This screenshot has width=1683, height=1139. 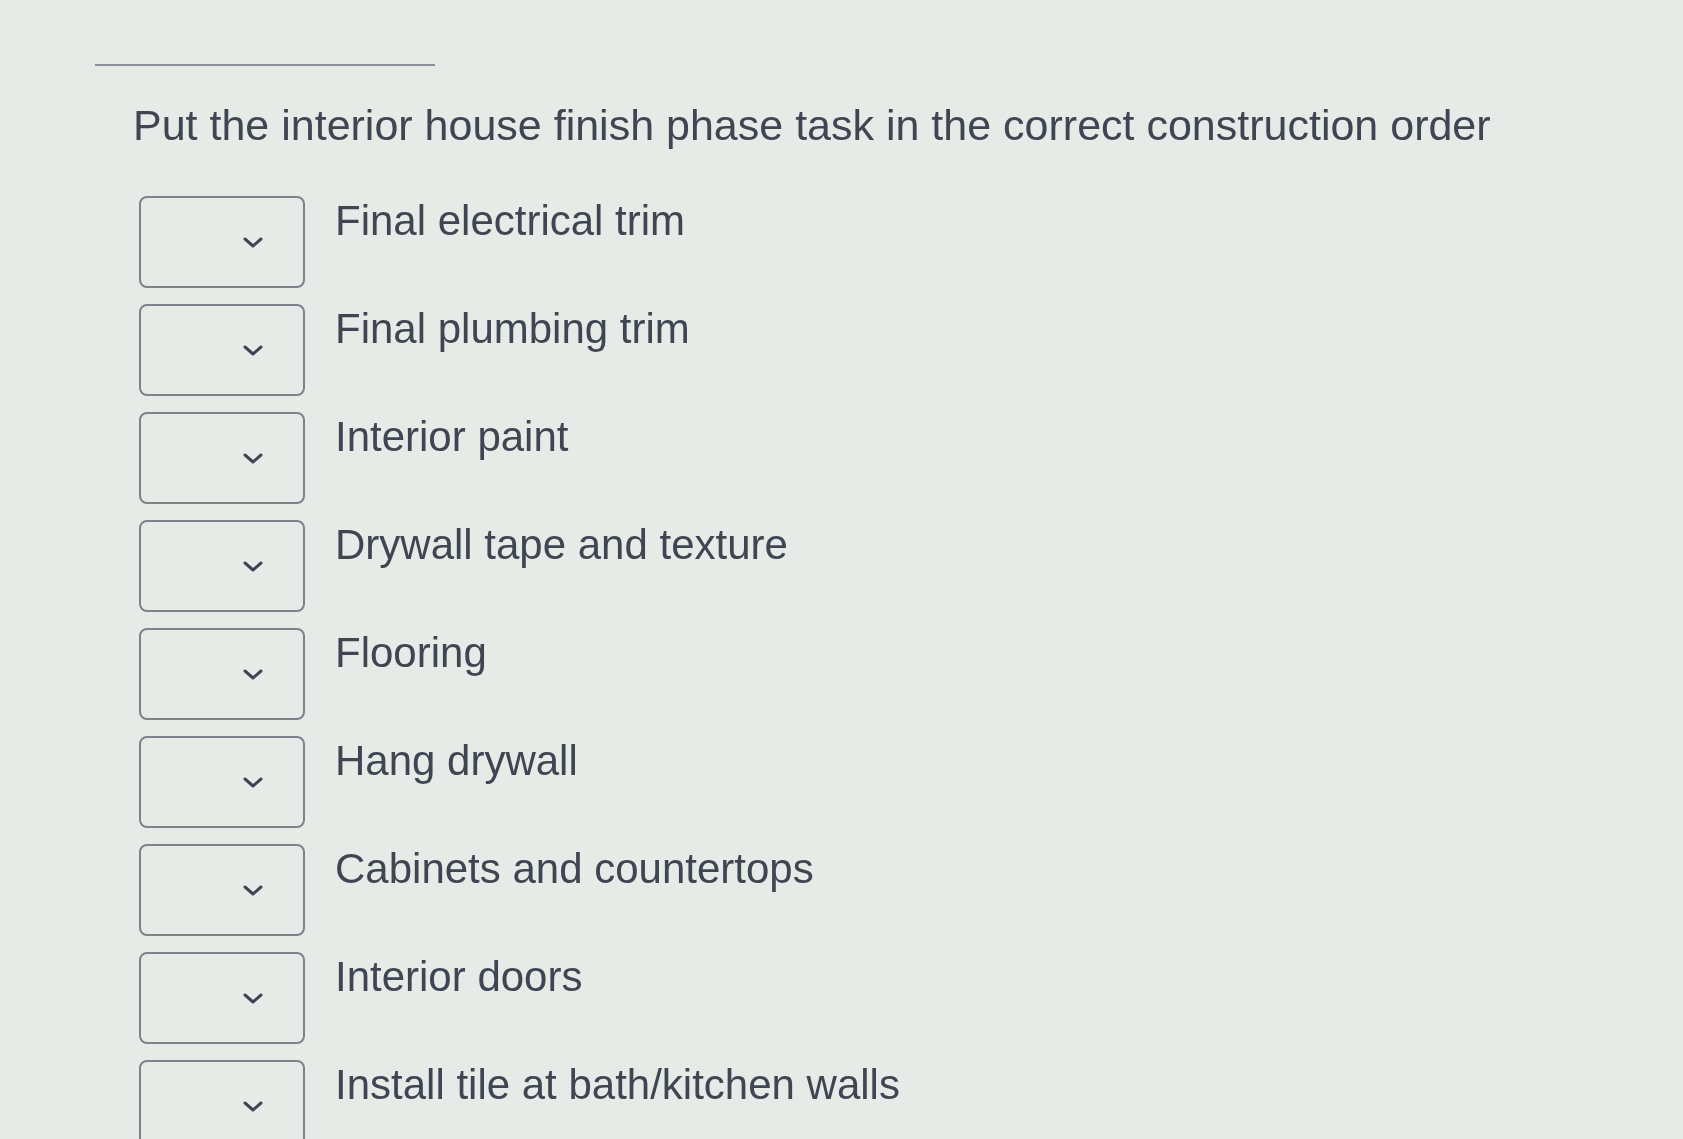 What do you see at coordinates (812, 125) in the screenshot?
I see `question-text: Put the interior house finish phase task in the correct construction order` at bounding box center [812, 125].